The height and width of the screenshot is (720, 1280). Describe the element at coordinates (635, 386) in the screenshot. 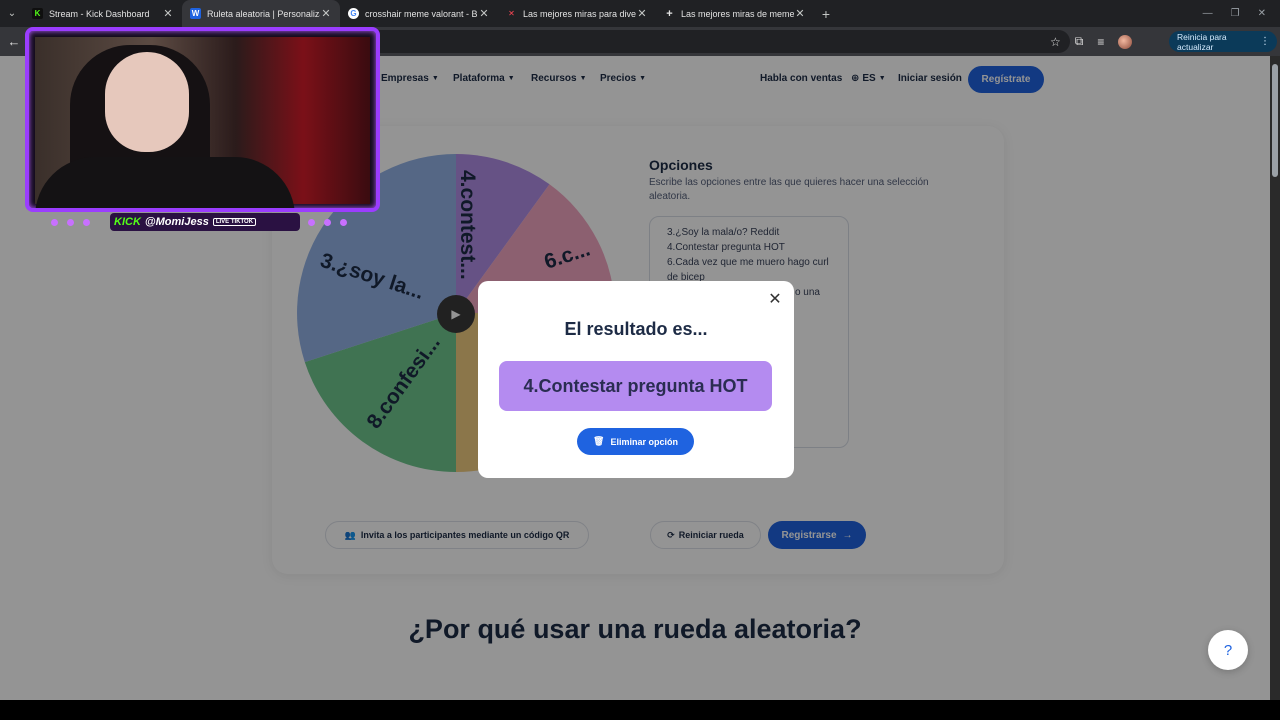

I see `result-value: 4.Contestar pregunta HOT` at that location.